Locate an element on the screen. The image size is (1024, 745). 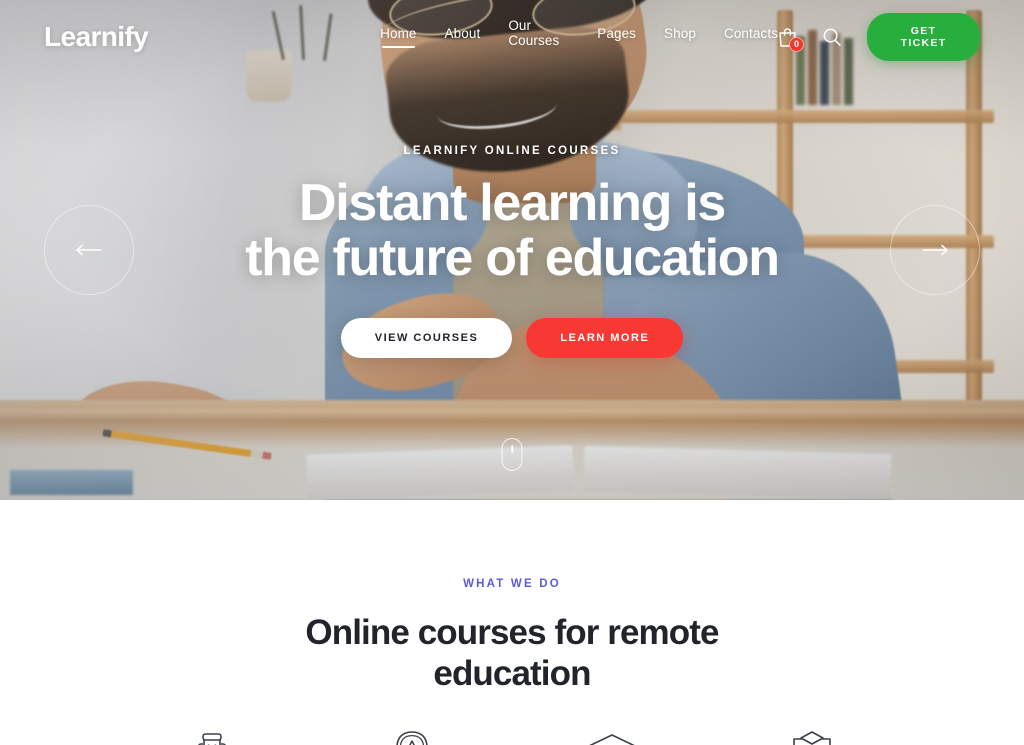
view-courses-button: VIEW COURSES is located at coordinates (426, 338).